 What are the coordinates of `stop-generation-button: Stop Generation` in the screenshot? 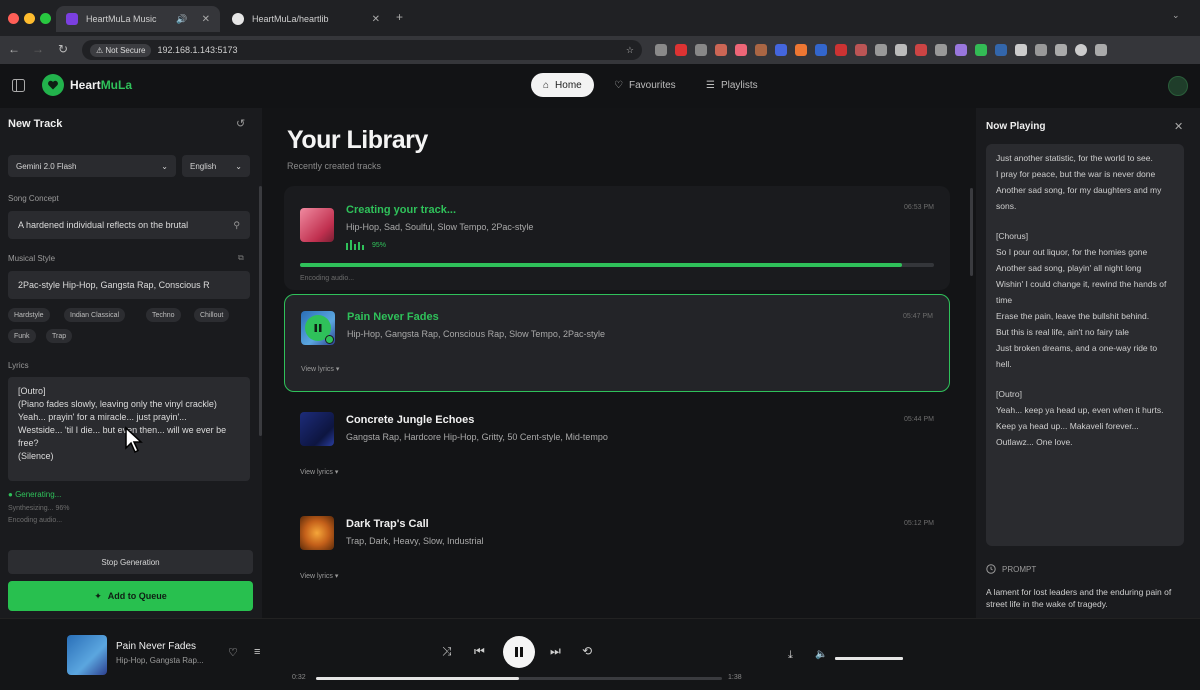 It's located at (130, 562).